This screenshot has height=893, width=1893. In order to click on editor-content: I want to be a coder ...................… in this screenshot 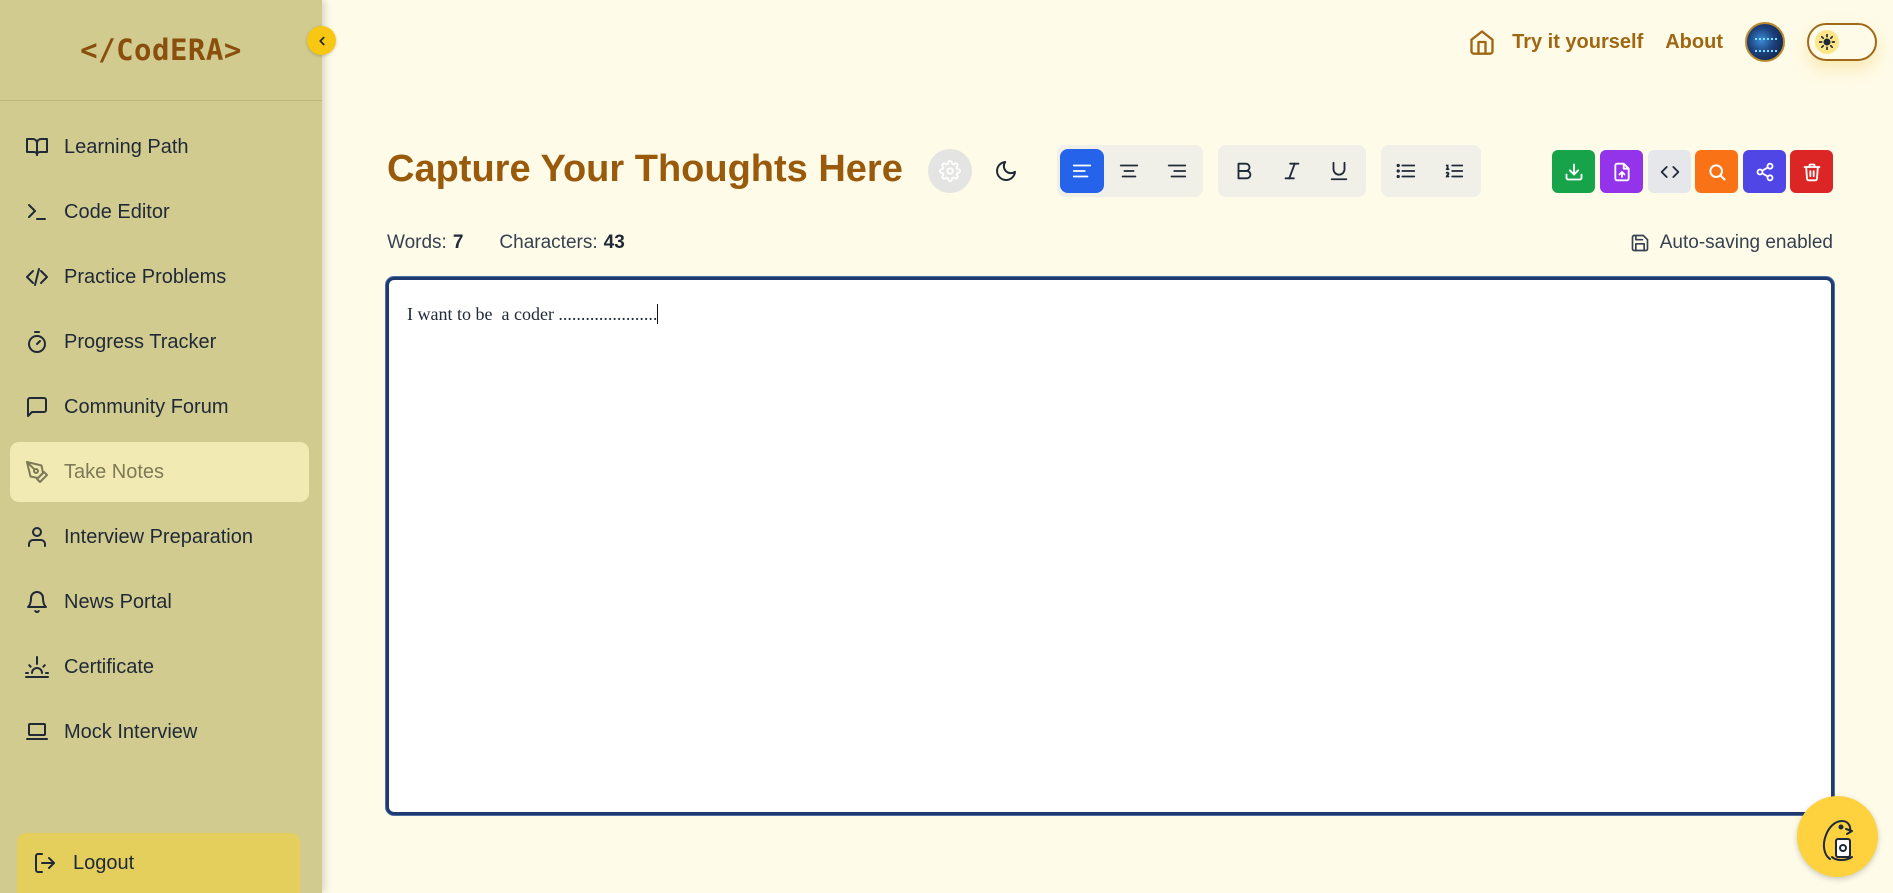, I will do `click(532, 314)`.